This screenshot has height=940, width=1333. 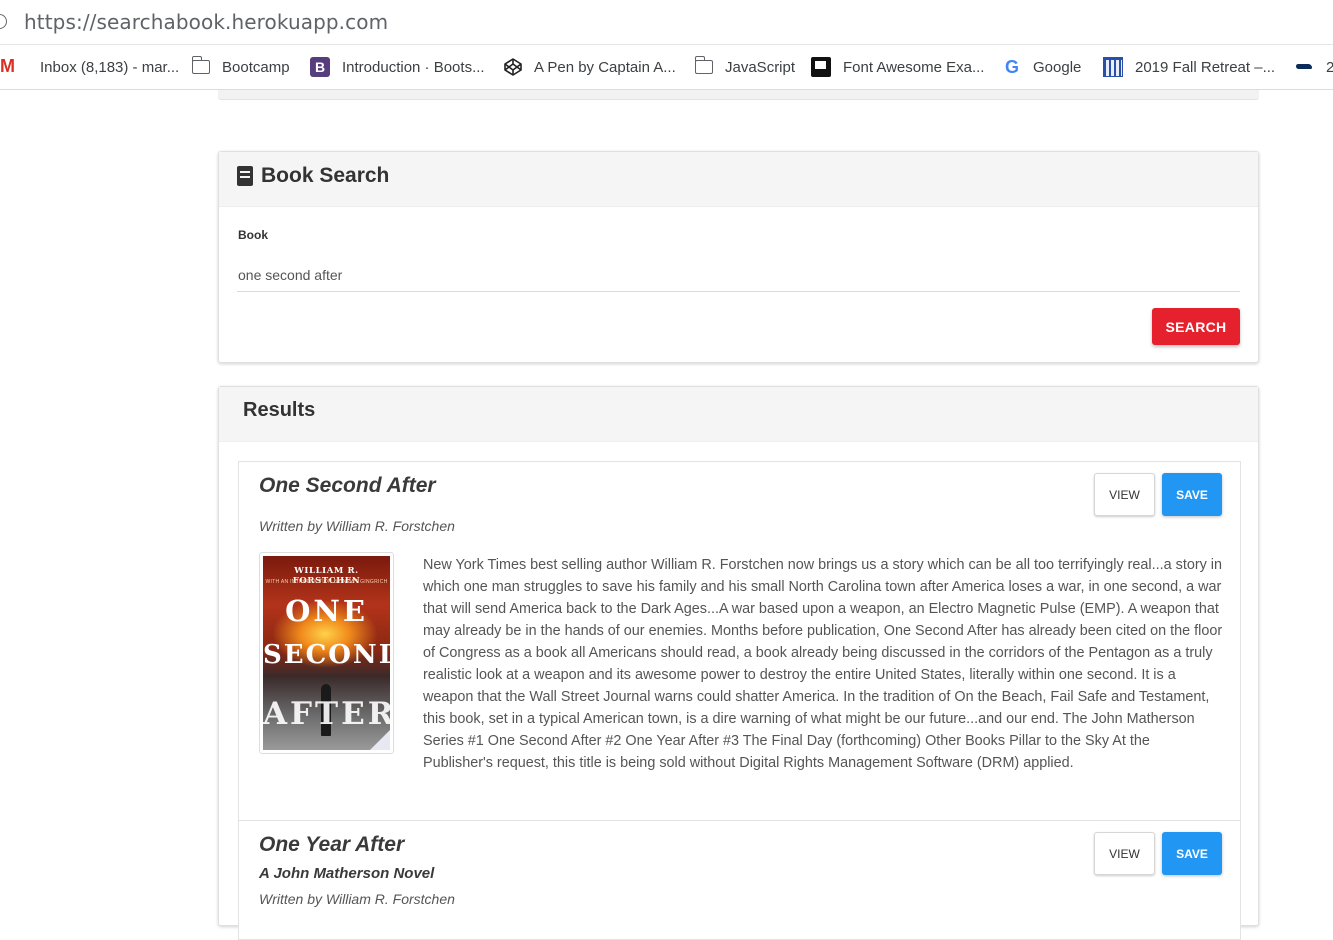 What do you see at coordinates (326, 611) in the screenshot?
I see `cover-word-one: ONE` at bounding box center [326, 611].